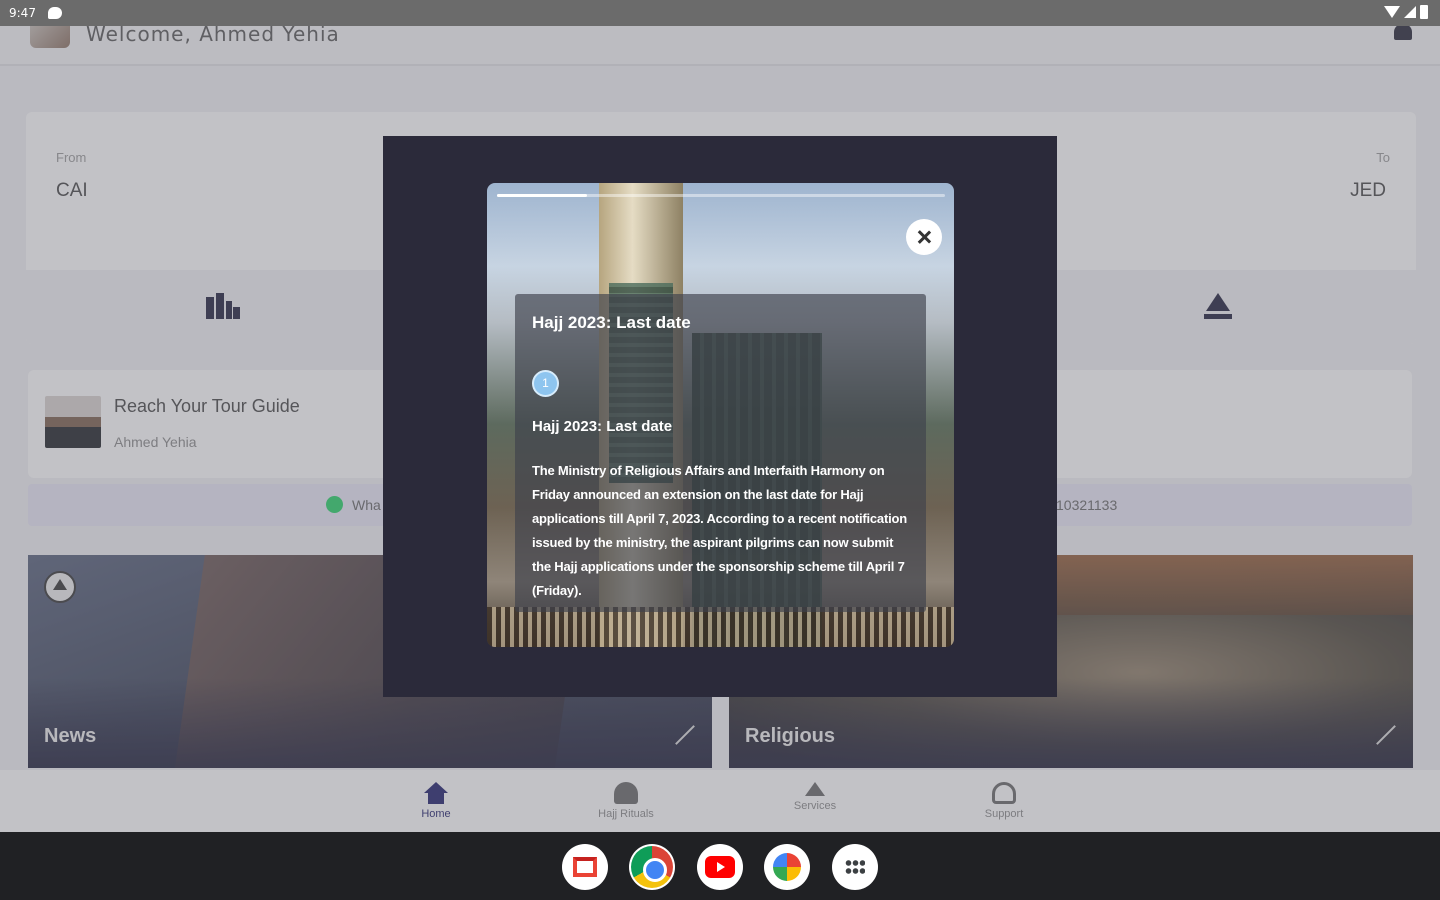 The image size is (1440, 900). I want to click on story-subtitle: Hajj 2023: Last date, so click(602, 426).